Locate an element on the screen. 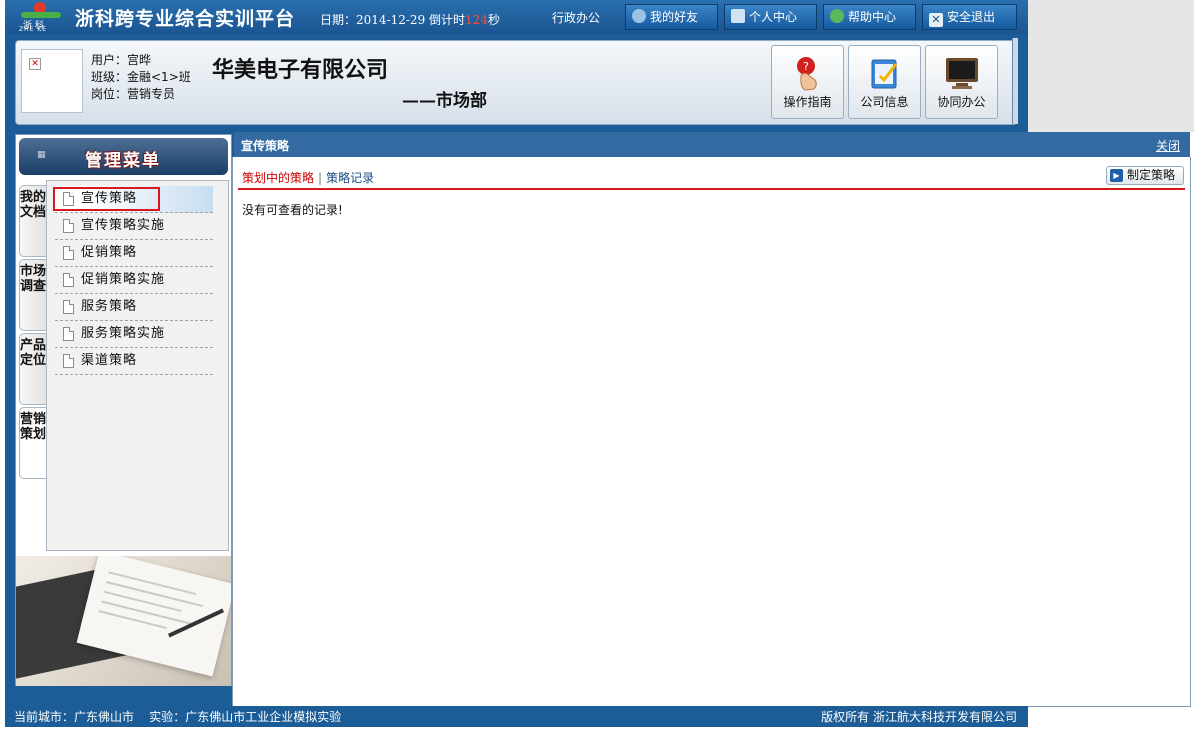  logo-subtext: ZHE KE is located at coordinates (33, 29).